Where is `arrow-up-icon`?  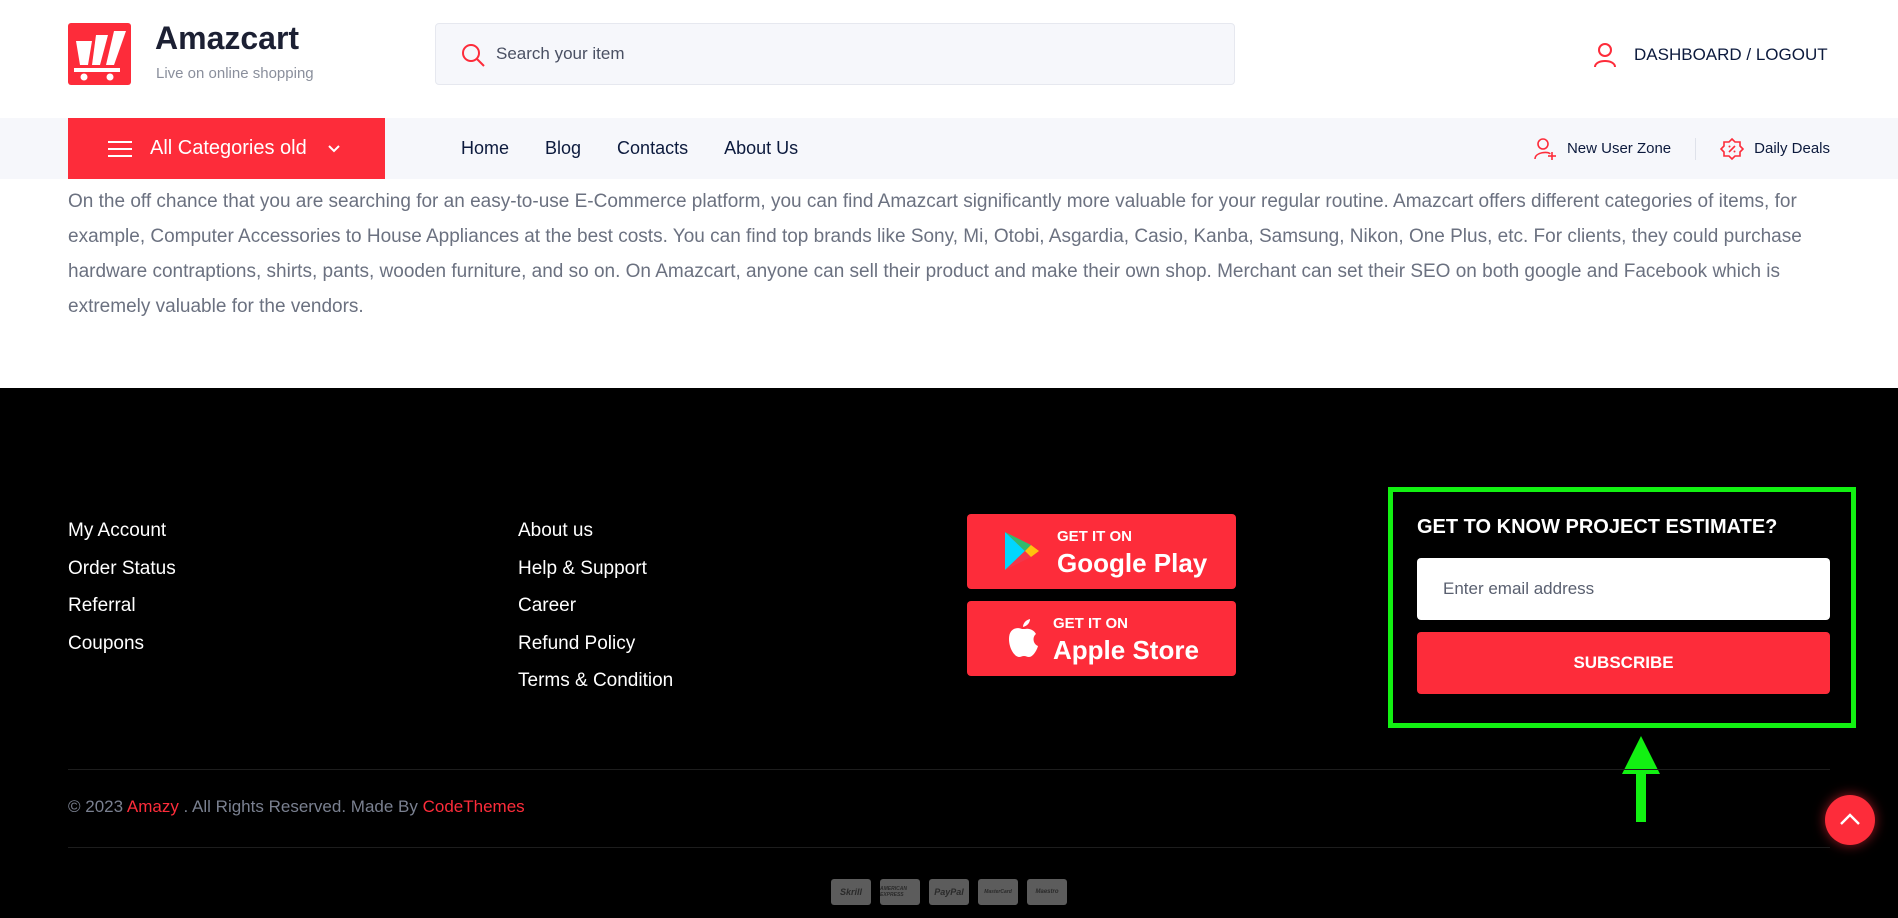
arrow-up-icon is located at coordinates (1641, 779).